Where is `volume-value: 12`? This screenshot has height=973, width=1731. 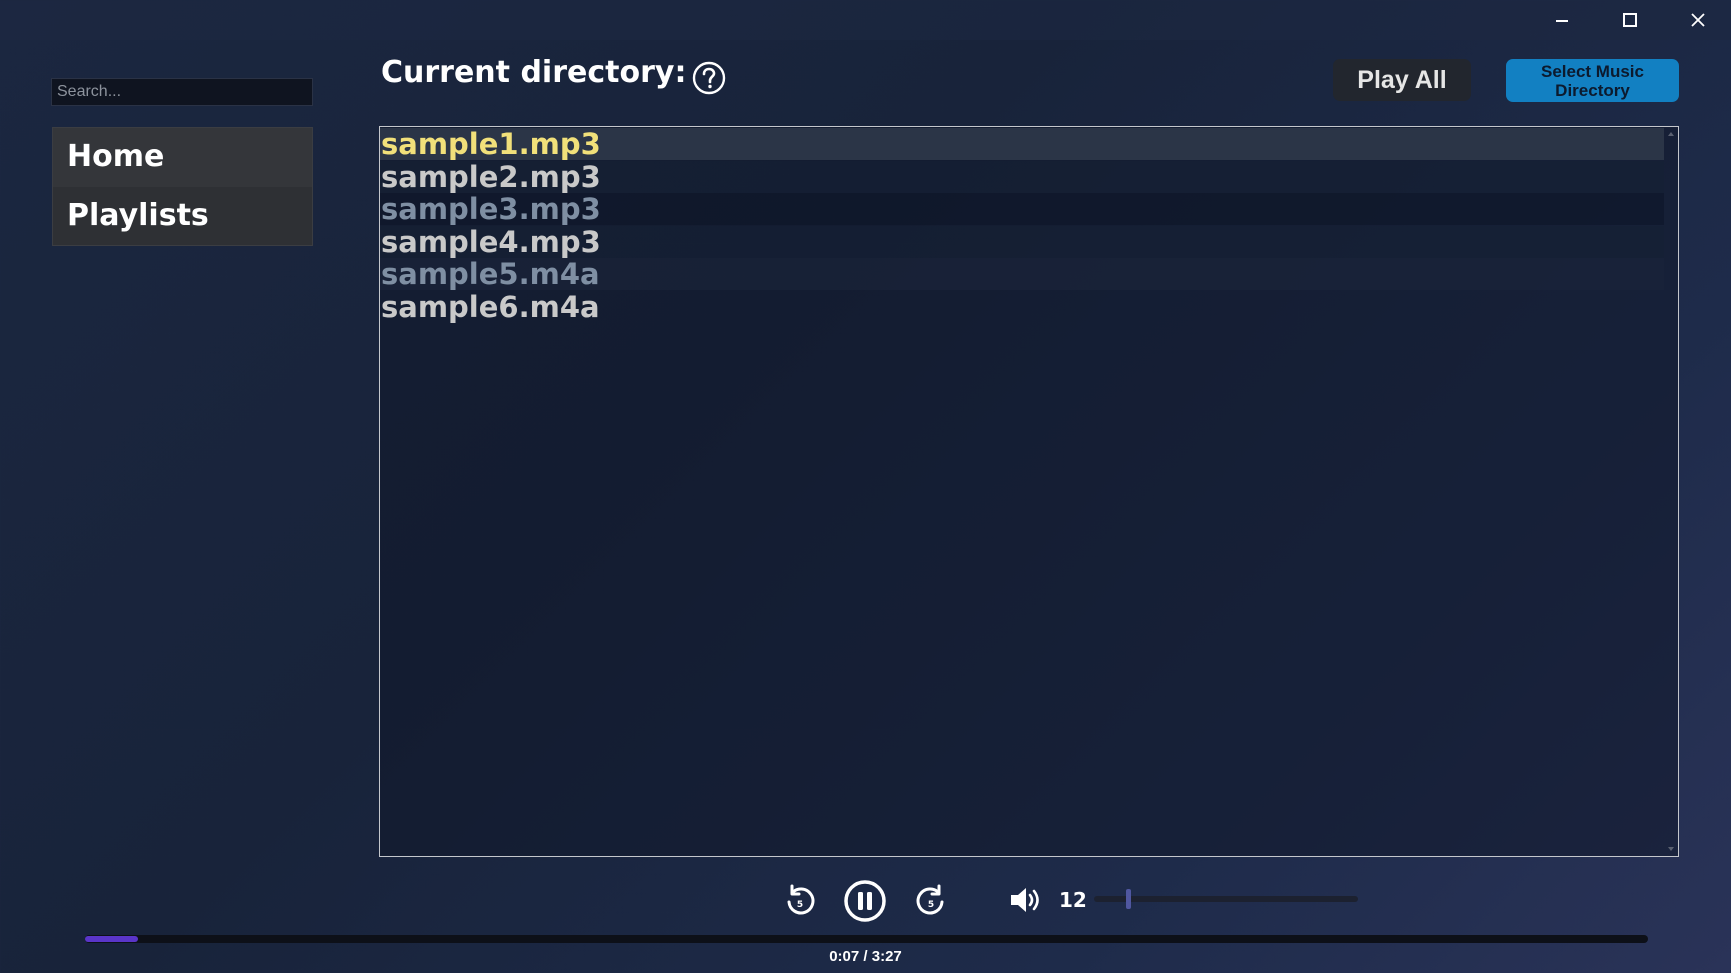
volume-value: 12 is located at coordinates (1073, 900).